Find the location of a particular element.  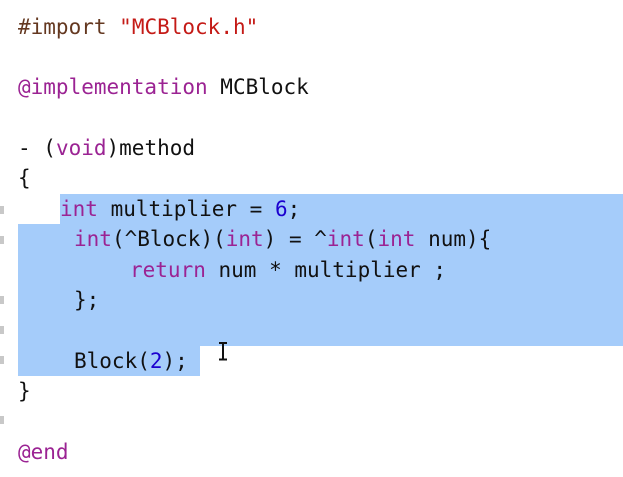

code-line-open-brace: { is located at coordinates (24, 178).